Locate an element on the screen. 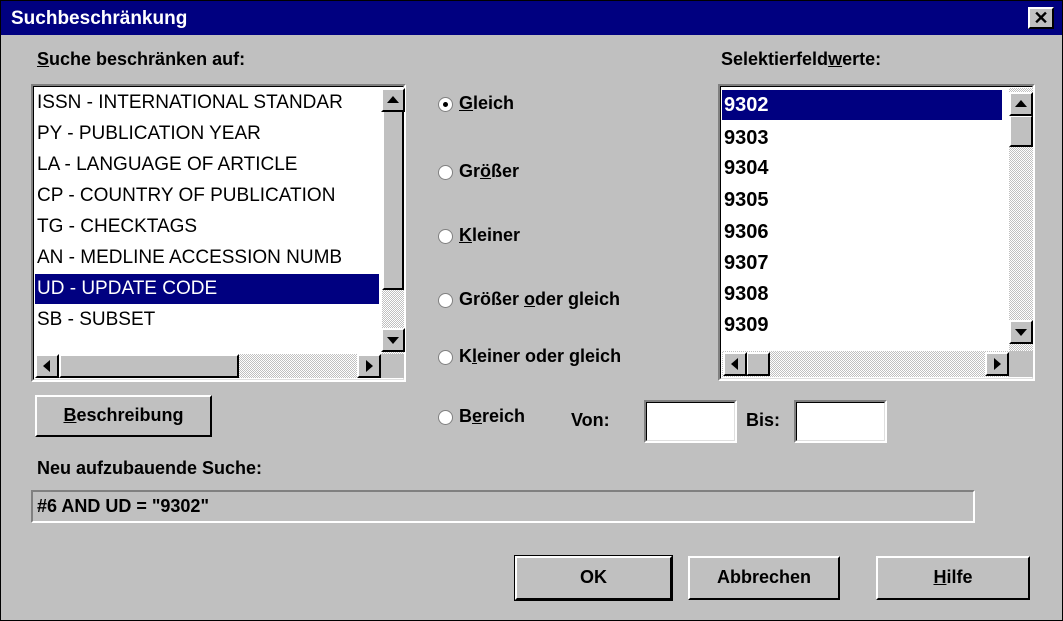 The image size is (1063, 621). selector-values-label: Selektierfeldwerte: is located at coordinates (801, 59).